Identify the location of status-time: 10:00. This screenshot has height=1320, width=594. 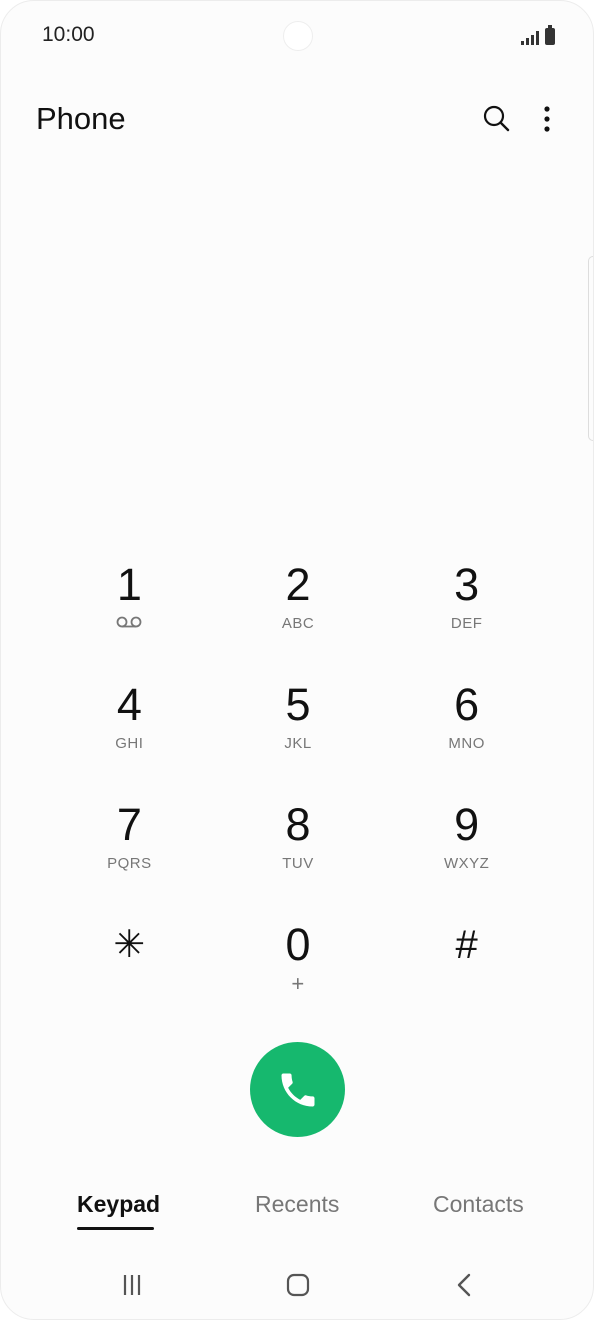
(68, 34).